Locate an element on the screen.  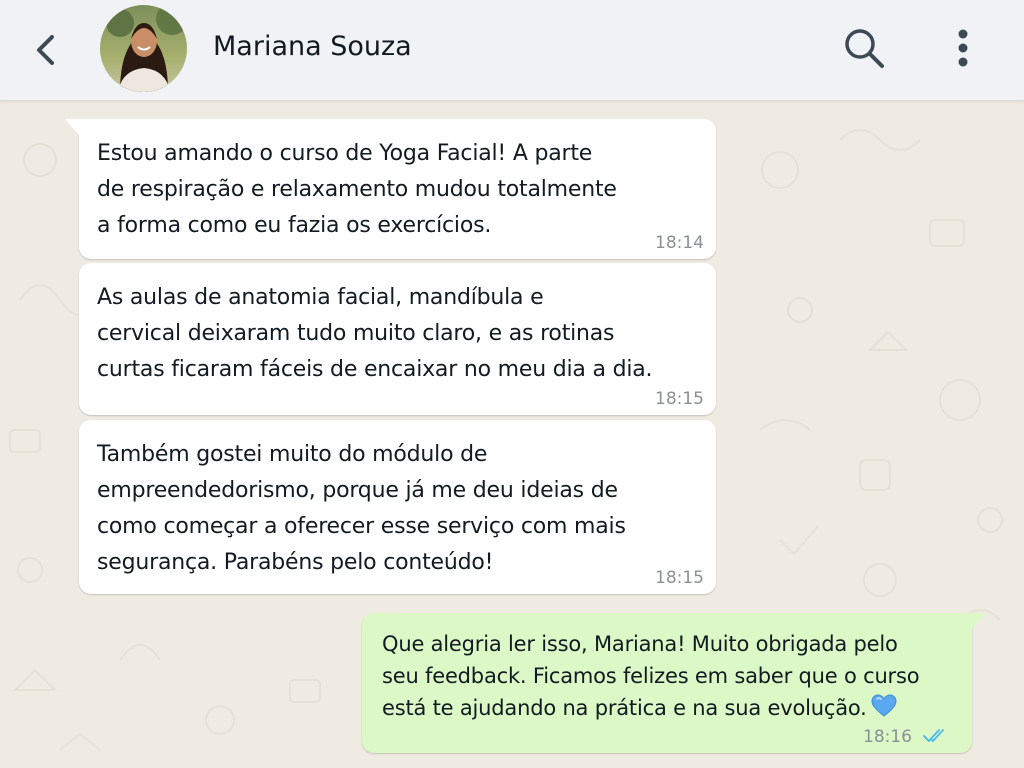
message-time: 18:14 is located at coordinates (679, 243).